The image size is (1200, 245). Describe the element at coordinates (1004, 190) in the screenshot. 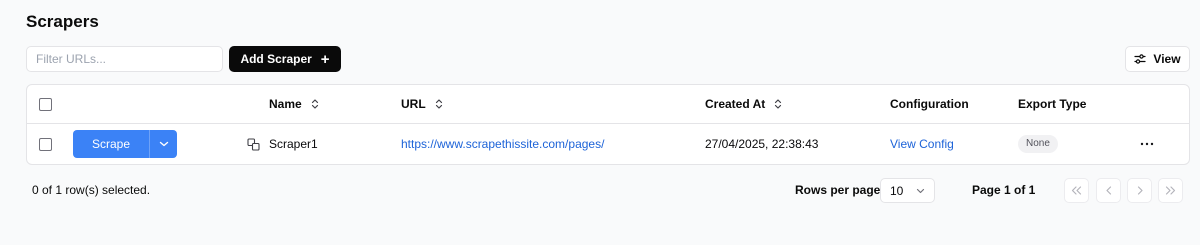

I see `page-info: Page 1 of 1` at that location.